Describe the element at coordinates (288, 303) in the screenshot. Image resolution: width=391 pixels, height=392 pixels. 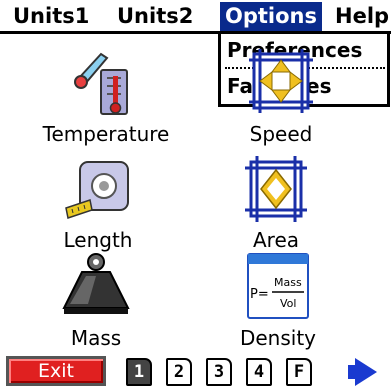
I see `density-denominator-text: Vol` at that location.